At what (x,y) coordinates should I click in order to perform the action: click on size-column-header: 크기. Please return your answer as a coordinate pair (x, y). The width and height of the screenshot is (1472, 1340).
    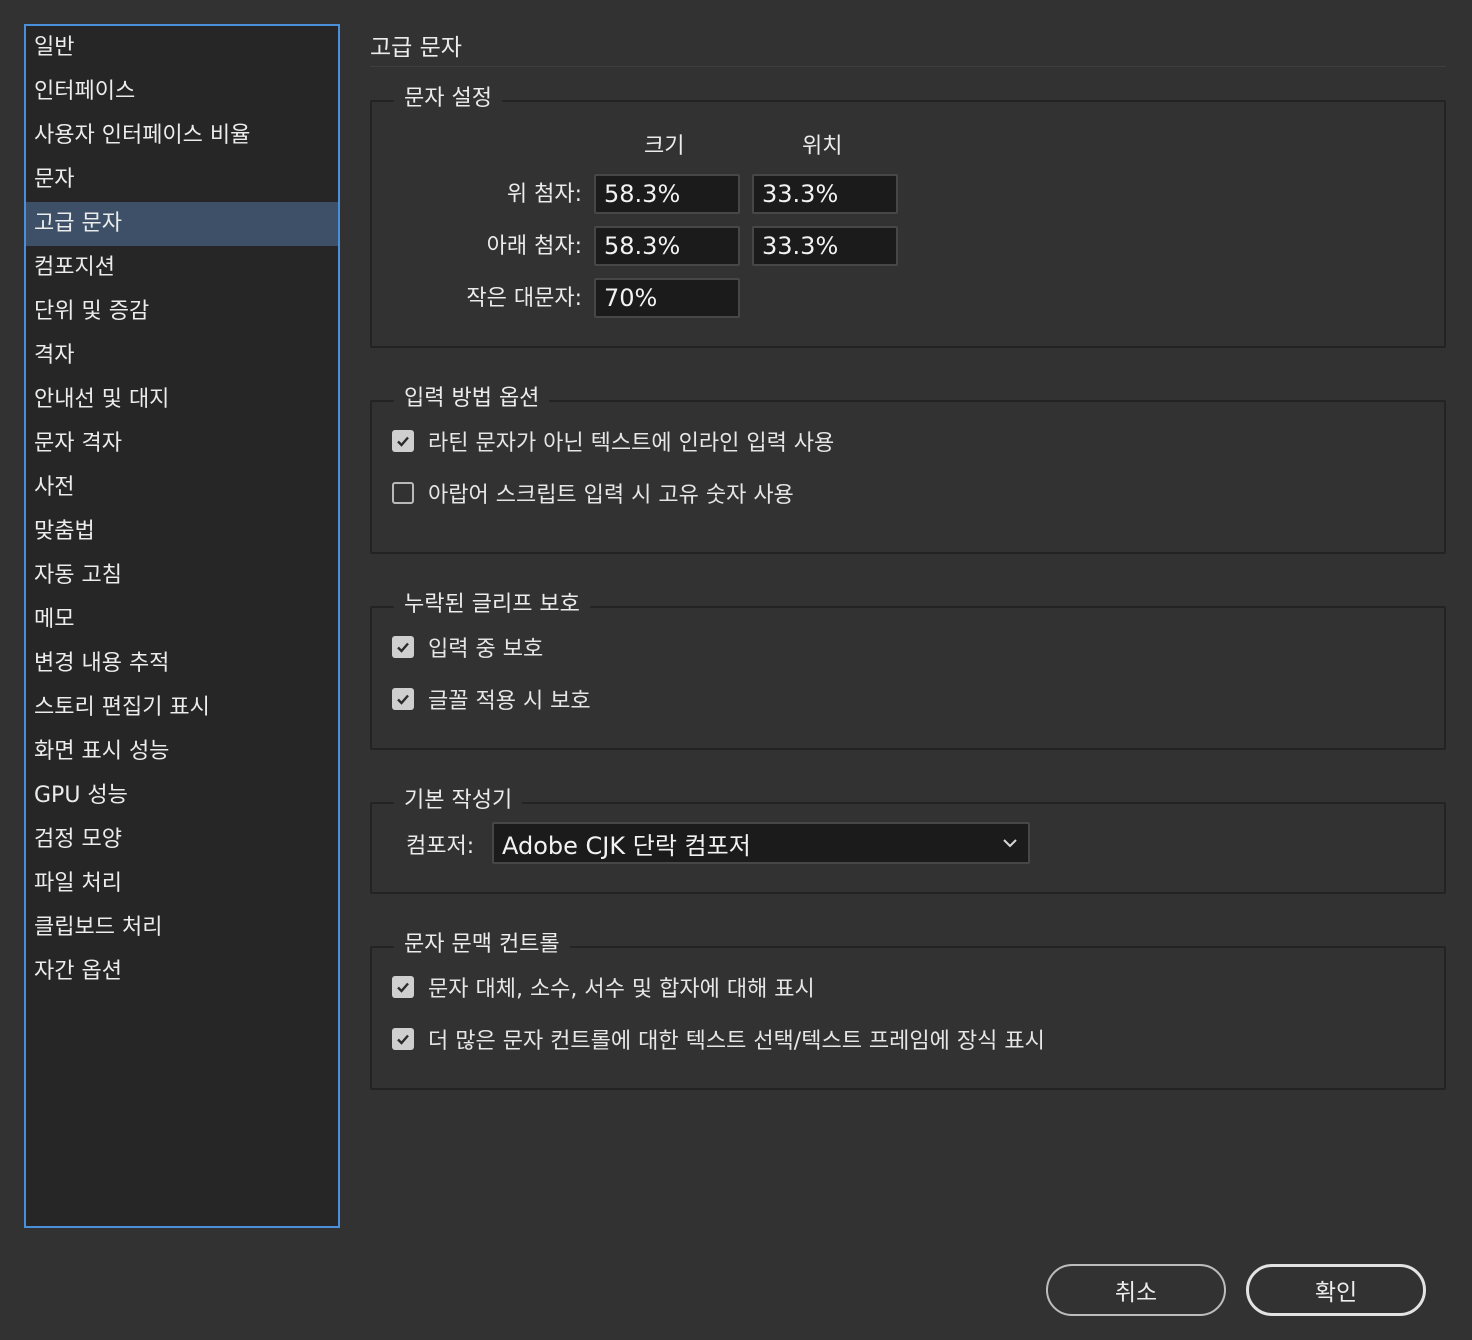
    Looking at the image, I should click on (664, 146).